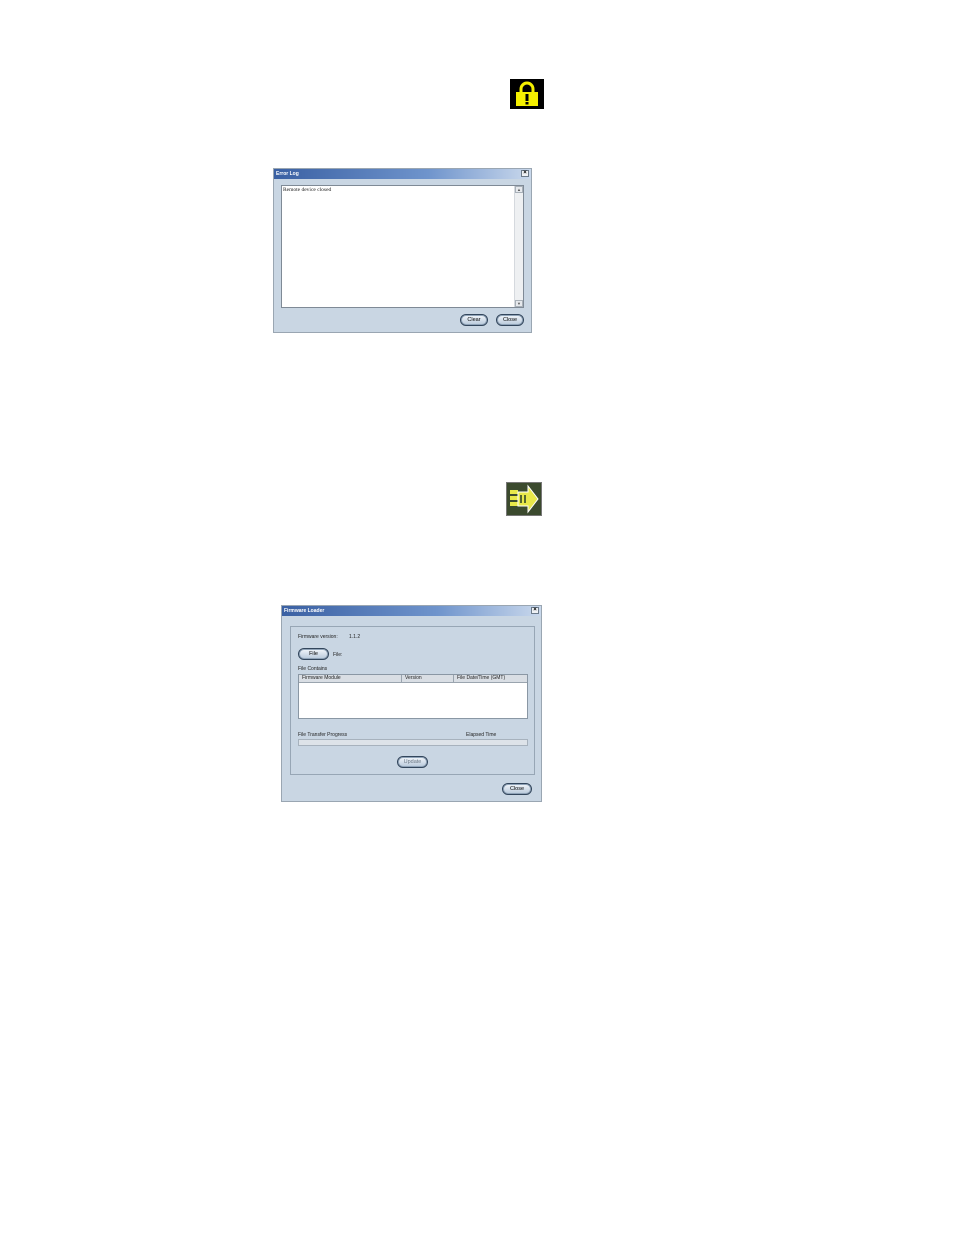  Describe the element at coordinates (304, 611) in the screenshot. I see `firmware-loader-title: Firmware Loader` at that location.